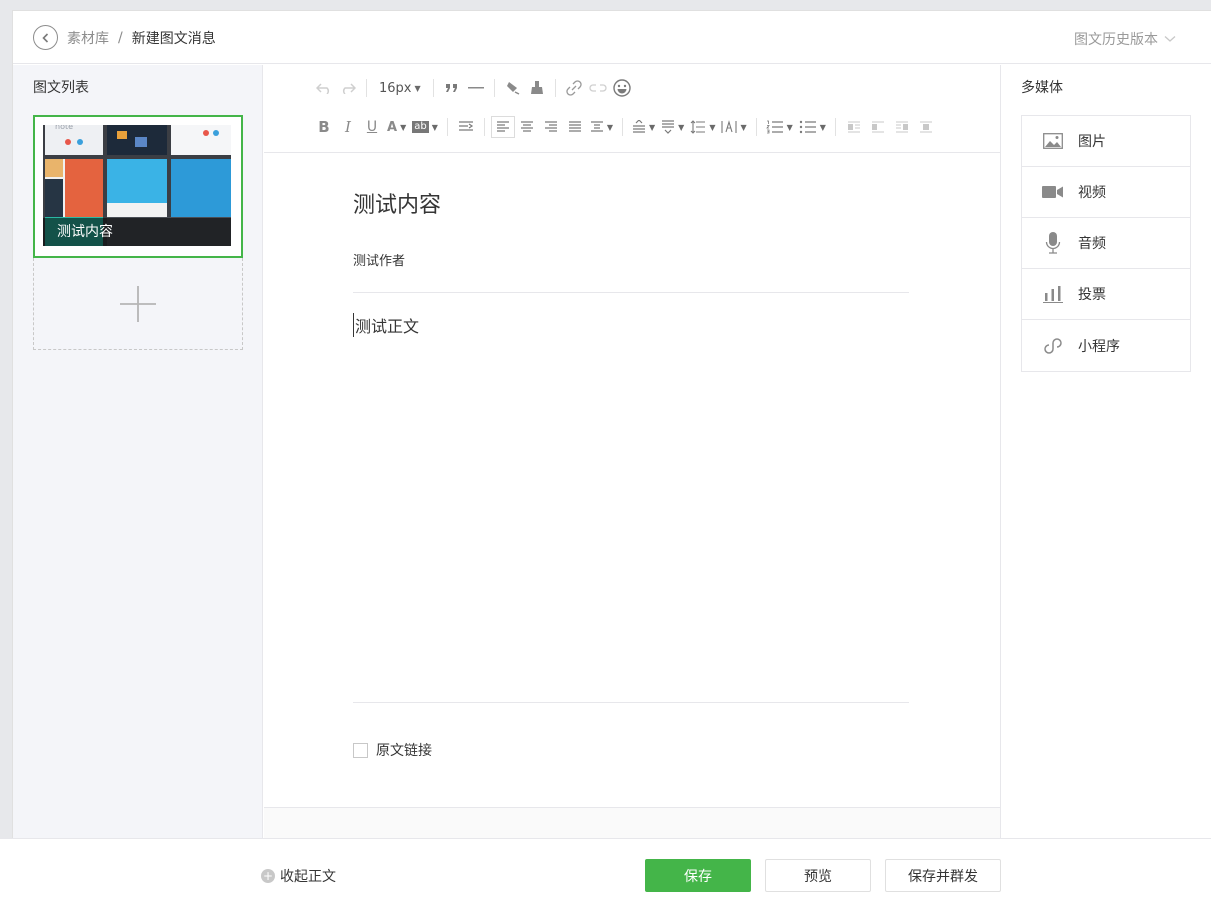 The image size is (1211, 901). What do you see at coordinates (513, 88) in the screenshot?
I see `format-painter-icon` at bounding box center [513, 88].